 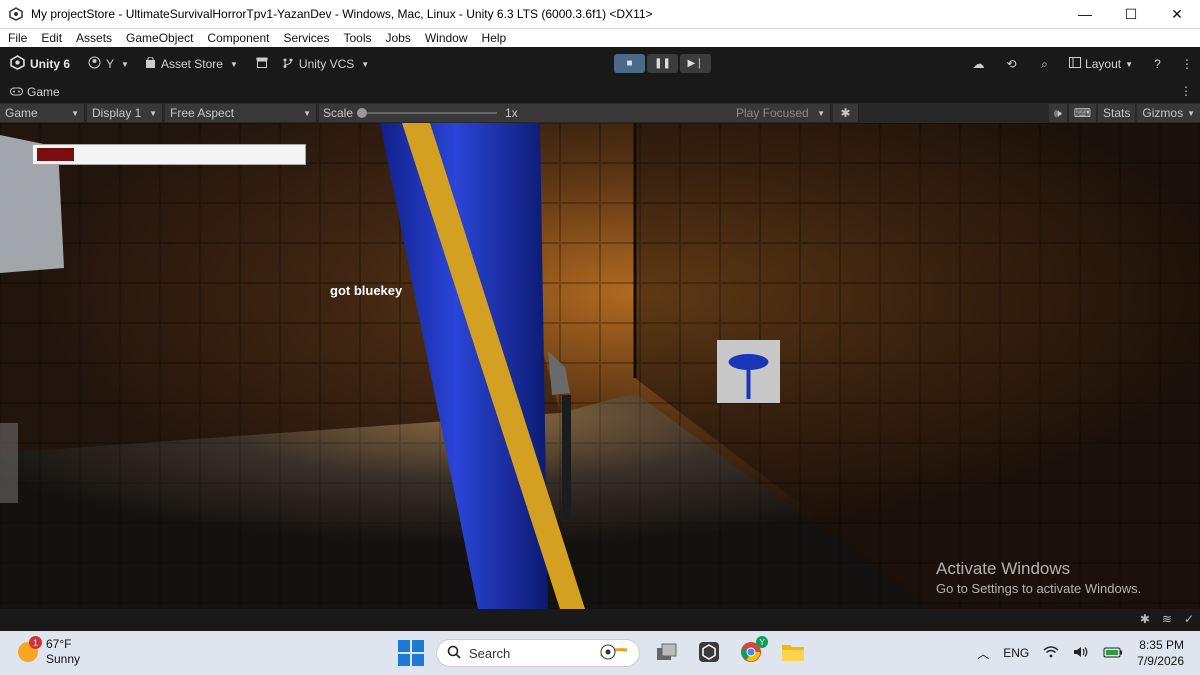 What do you see at coordinates (1081, 653) in the screenshot?
I see `volume-icon` at bounding box center [1081, 653].